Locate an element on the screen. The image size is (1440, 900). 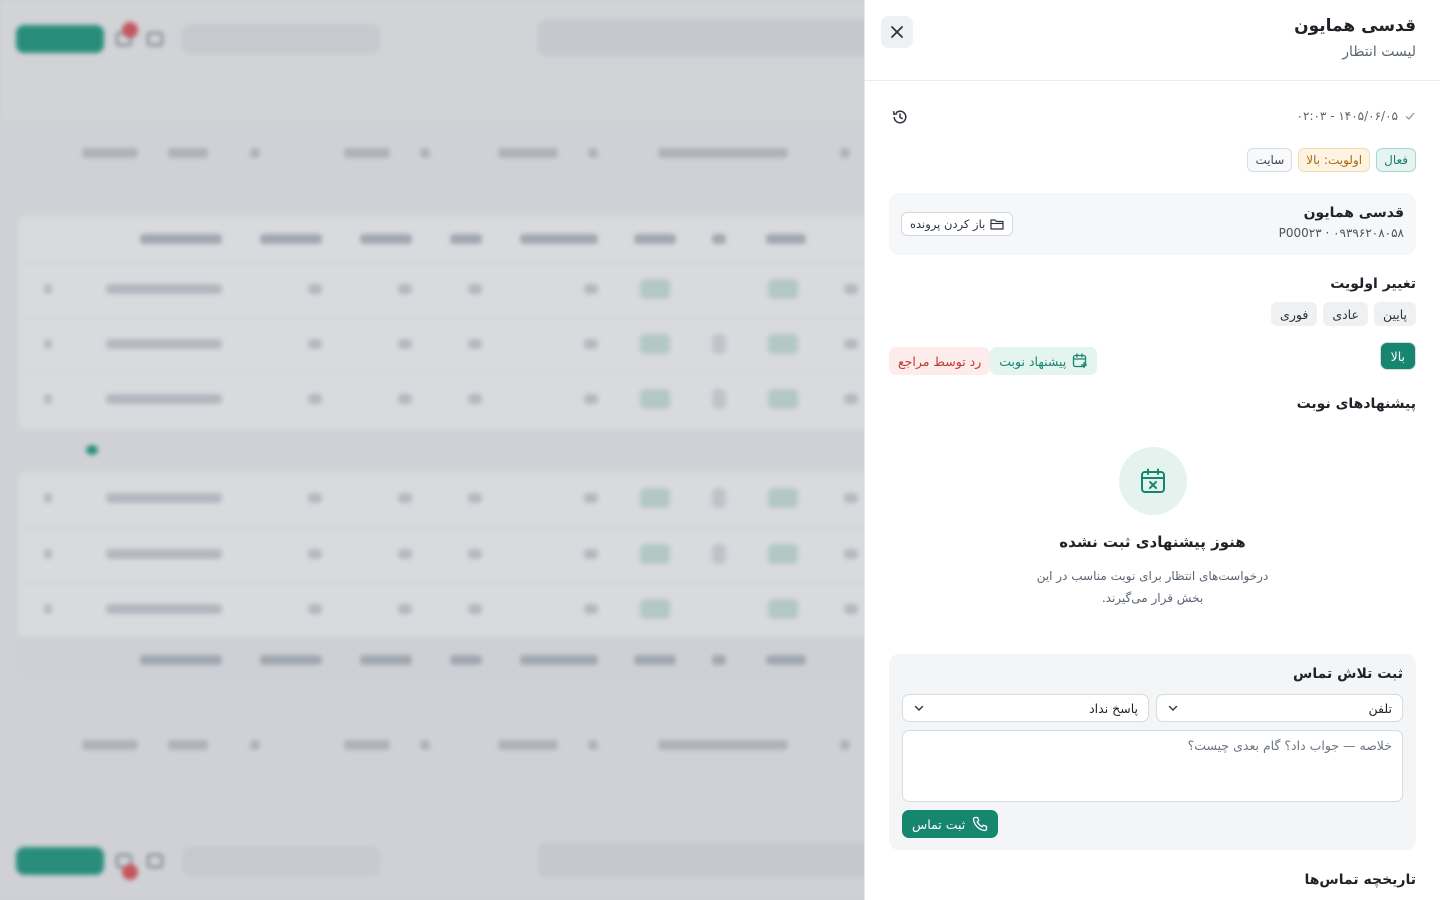
priority-option-normal: عادی is located at coordinates (1345, 314).